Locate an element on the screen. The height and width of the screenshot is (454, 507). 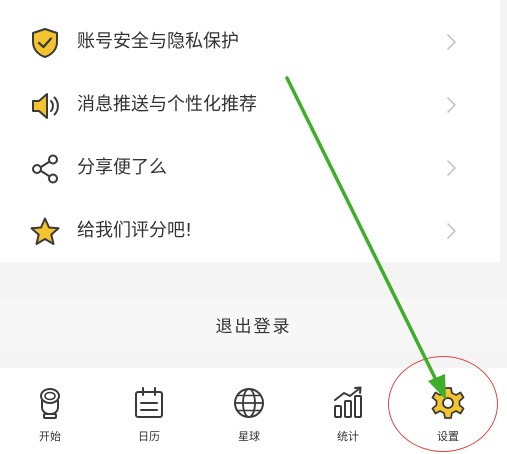
menu-item-label: 分享便了么 is located at coordinates (122, 167).